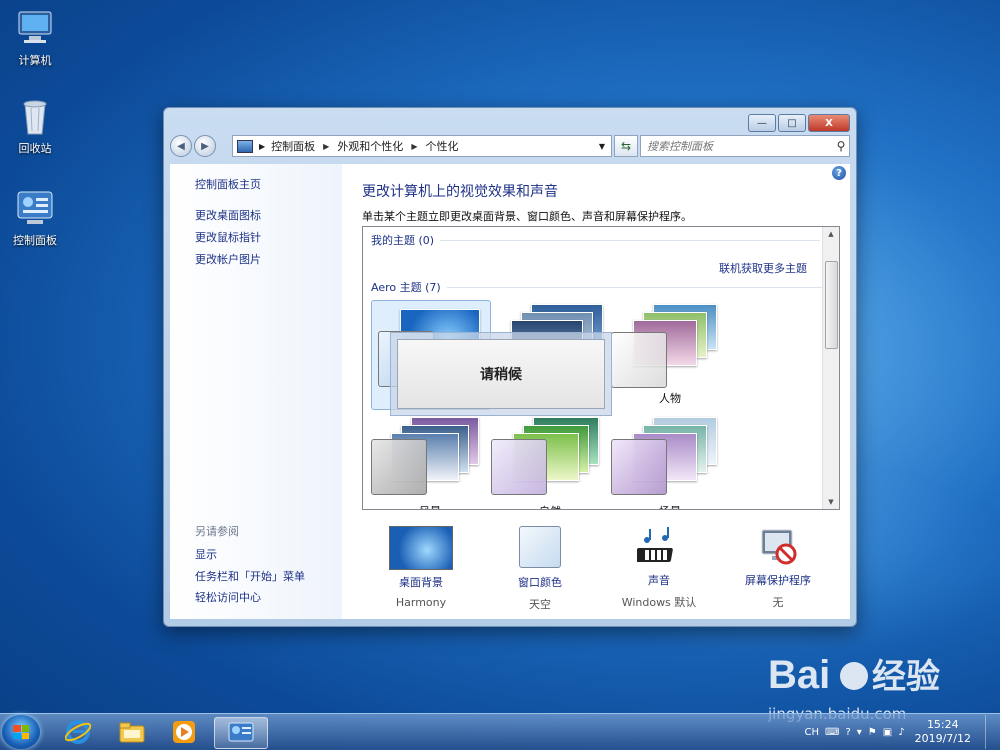 This screenshot has height=750, width=1000. What do you see at coordinates (406, 287) in the screenshot?
I see `aero-themes-label: Aero 主题 (7)` at bounding box center [406, 287].